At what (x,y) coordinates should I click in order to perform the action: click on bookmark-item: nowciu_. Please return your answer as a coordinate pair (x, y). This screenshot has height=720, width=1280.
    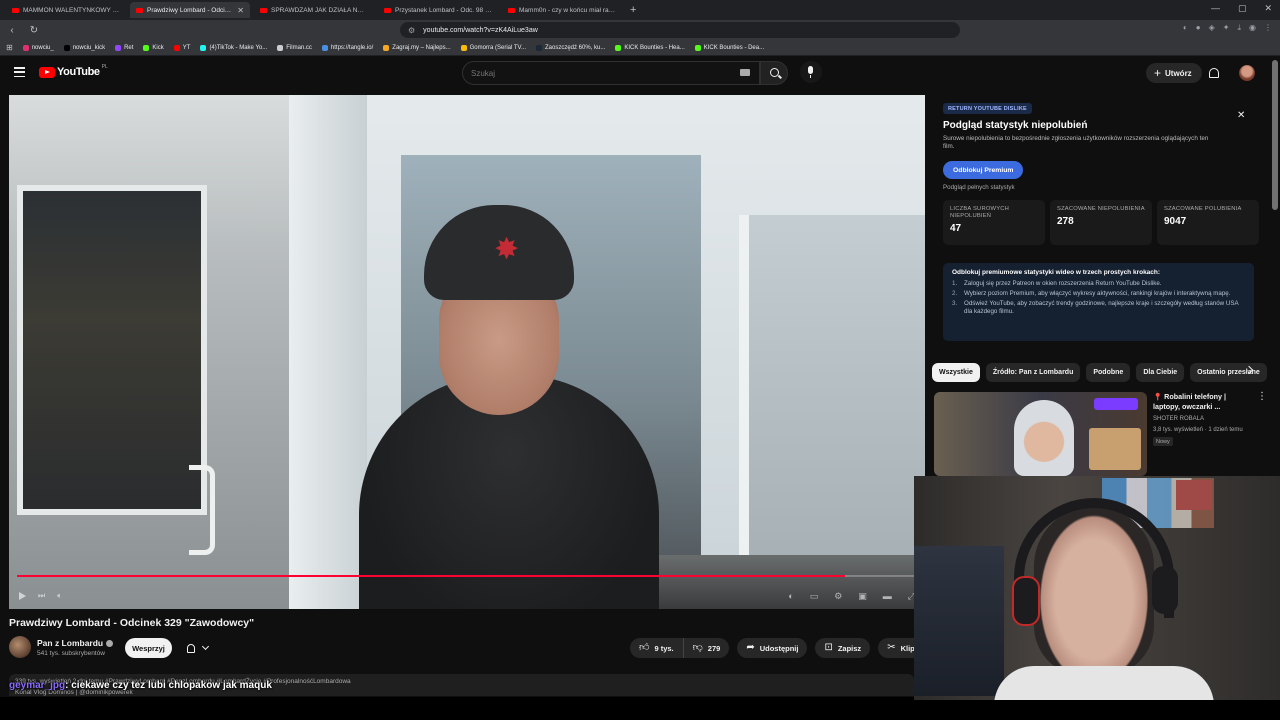
    Looking at the image, I should click on (38, 47).